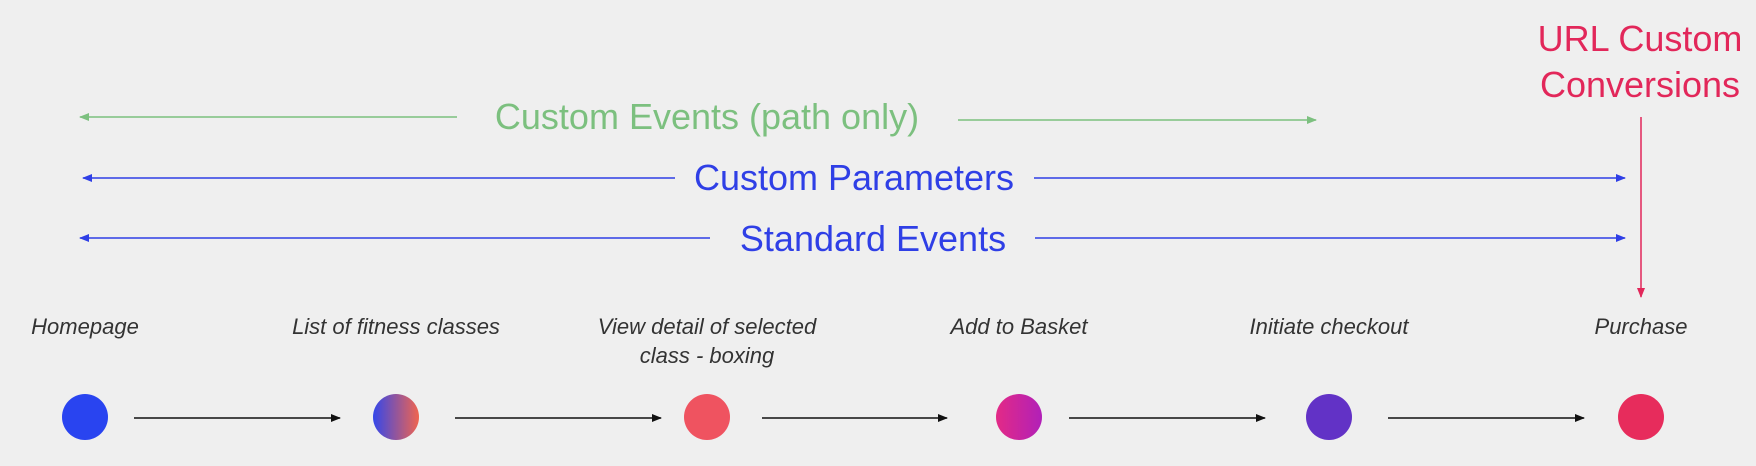 This screenshot has width=1756, height=466. Describe the element at coordinates (396, 326) in the screenshot. I see `step-label-list-of-classes: List of fitness classes` at that location.